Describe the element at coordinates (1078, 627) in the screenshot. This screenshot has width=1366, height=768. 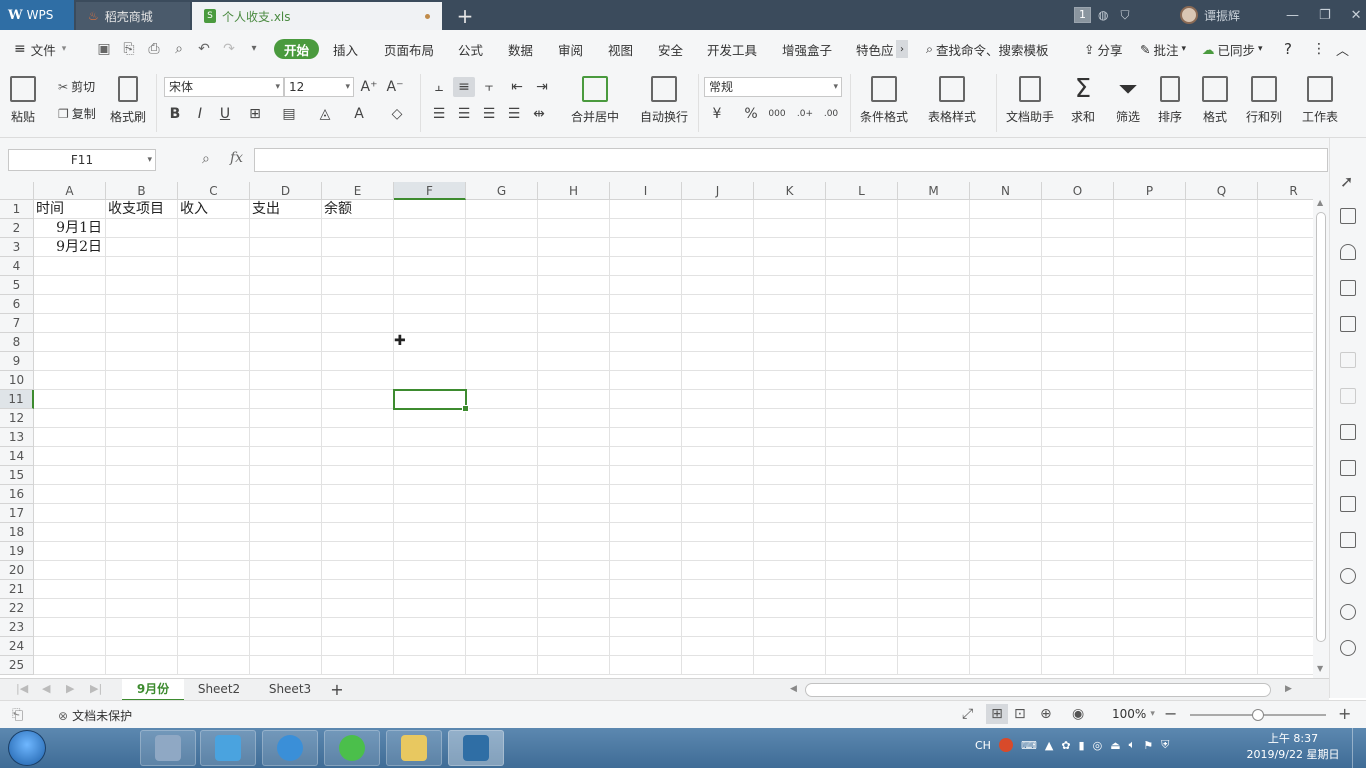
I see `cell-o23` at that location.